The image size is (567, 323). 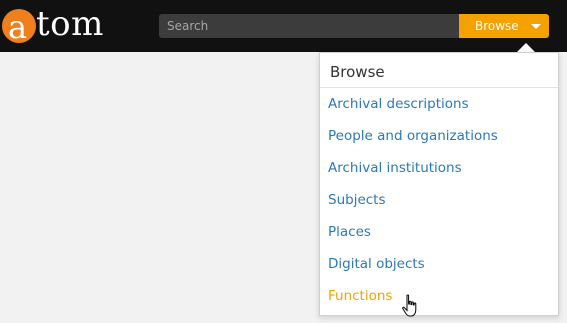 I want to click on menu-item-subjects: Subjects, so click(x=357, y=200).